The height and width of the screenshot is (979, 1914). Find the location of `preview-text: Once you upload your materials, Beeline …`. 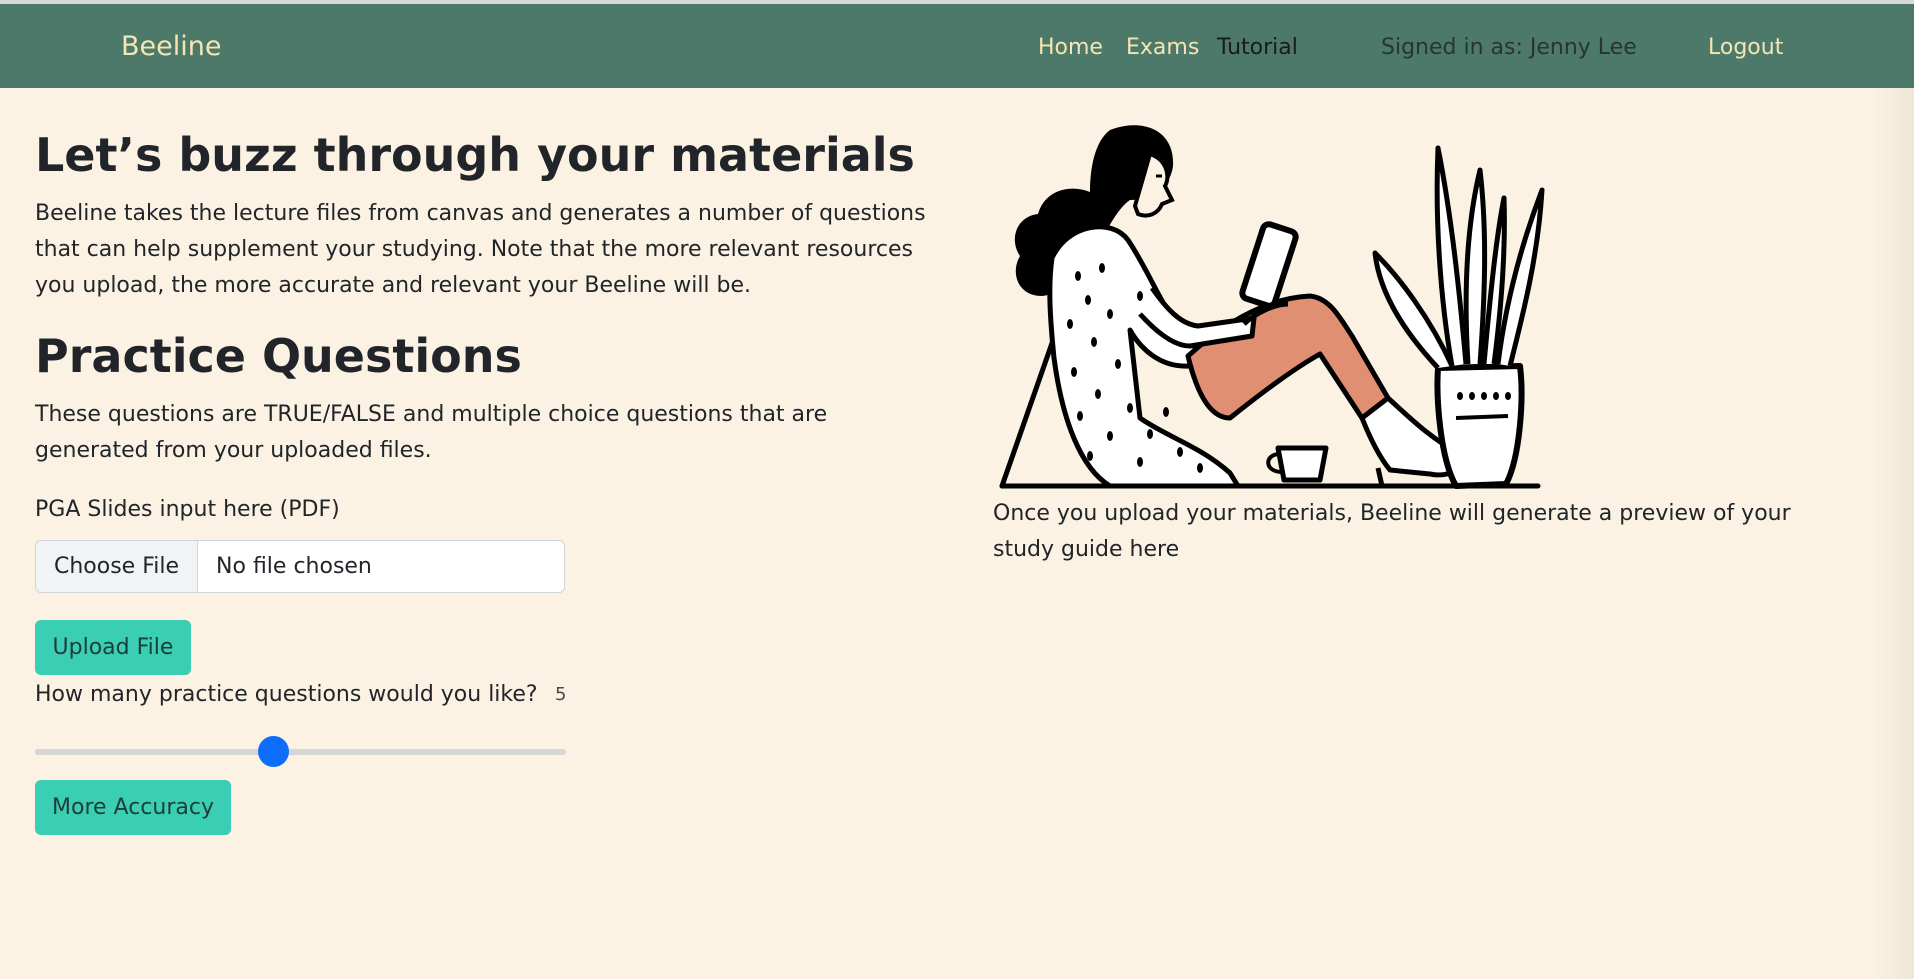

preview-text: Once you upload your materials, Beeline … is located at coordinates (1392, 531).